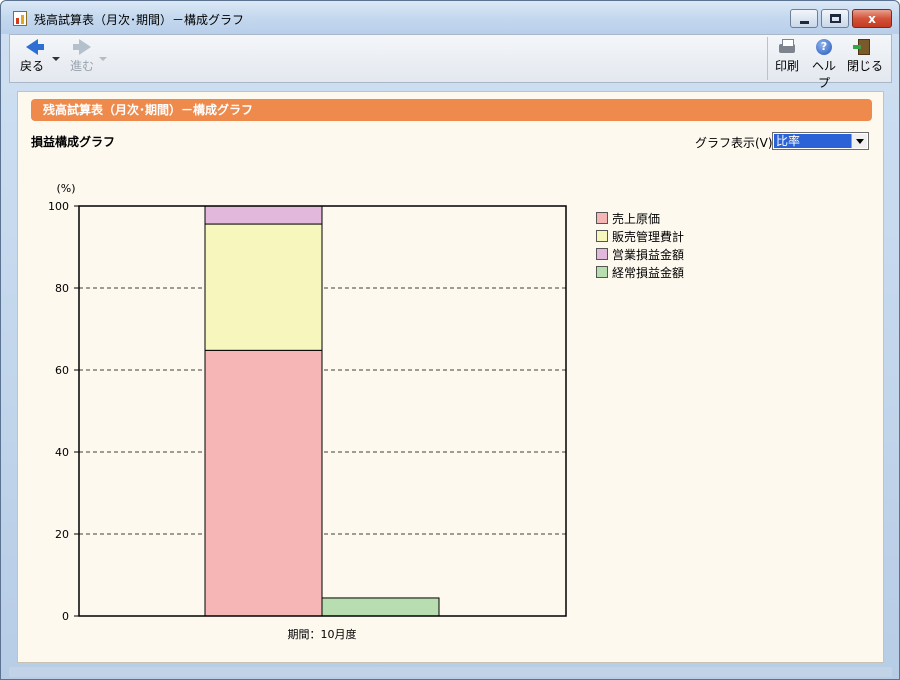 The height and width of the screenshot is (680, 900). Describe the element at coordinates (31, 66) in the screenshot. I see `back-label: 戻る` at that location.